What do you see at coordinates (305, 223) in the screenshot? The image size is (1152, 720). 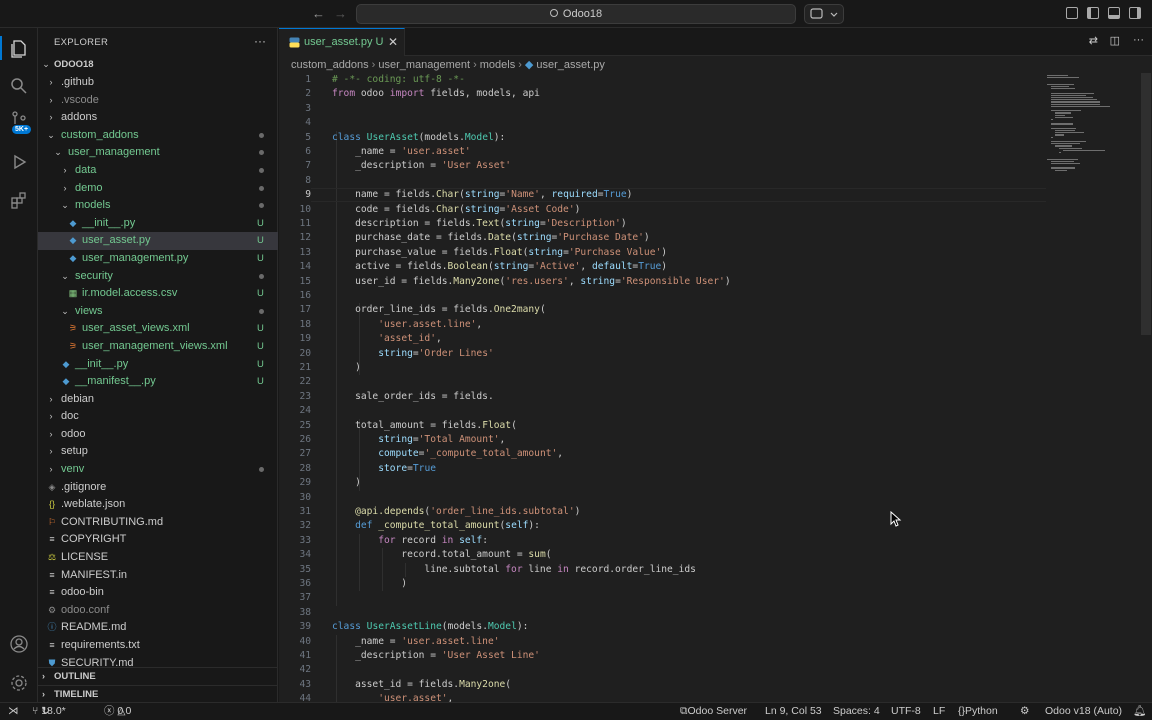 I see `line-number: 11` at bounding box center [305, 223].